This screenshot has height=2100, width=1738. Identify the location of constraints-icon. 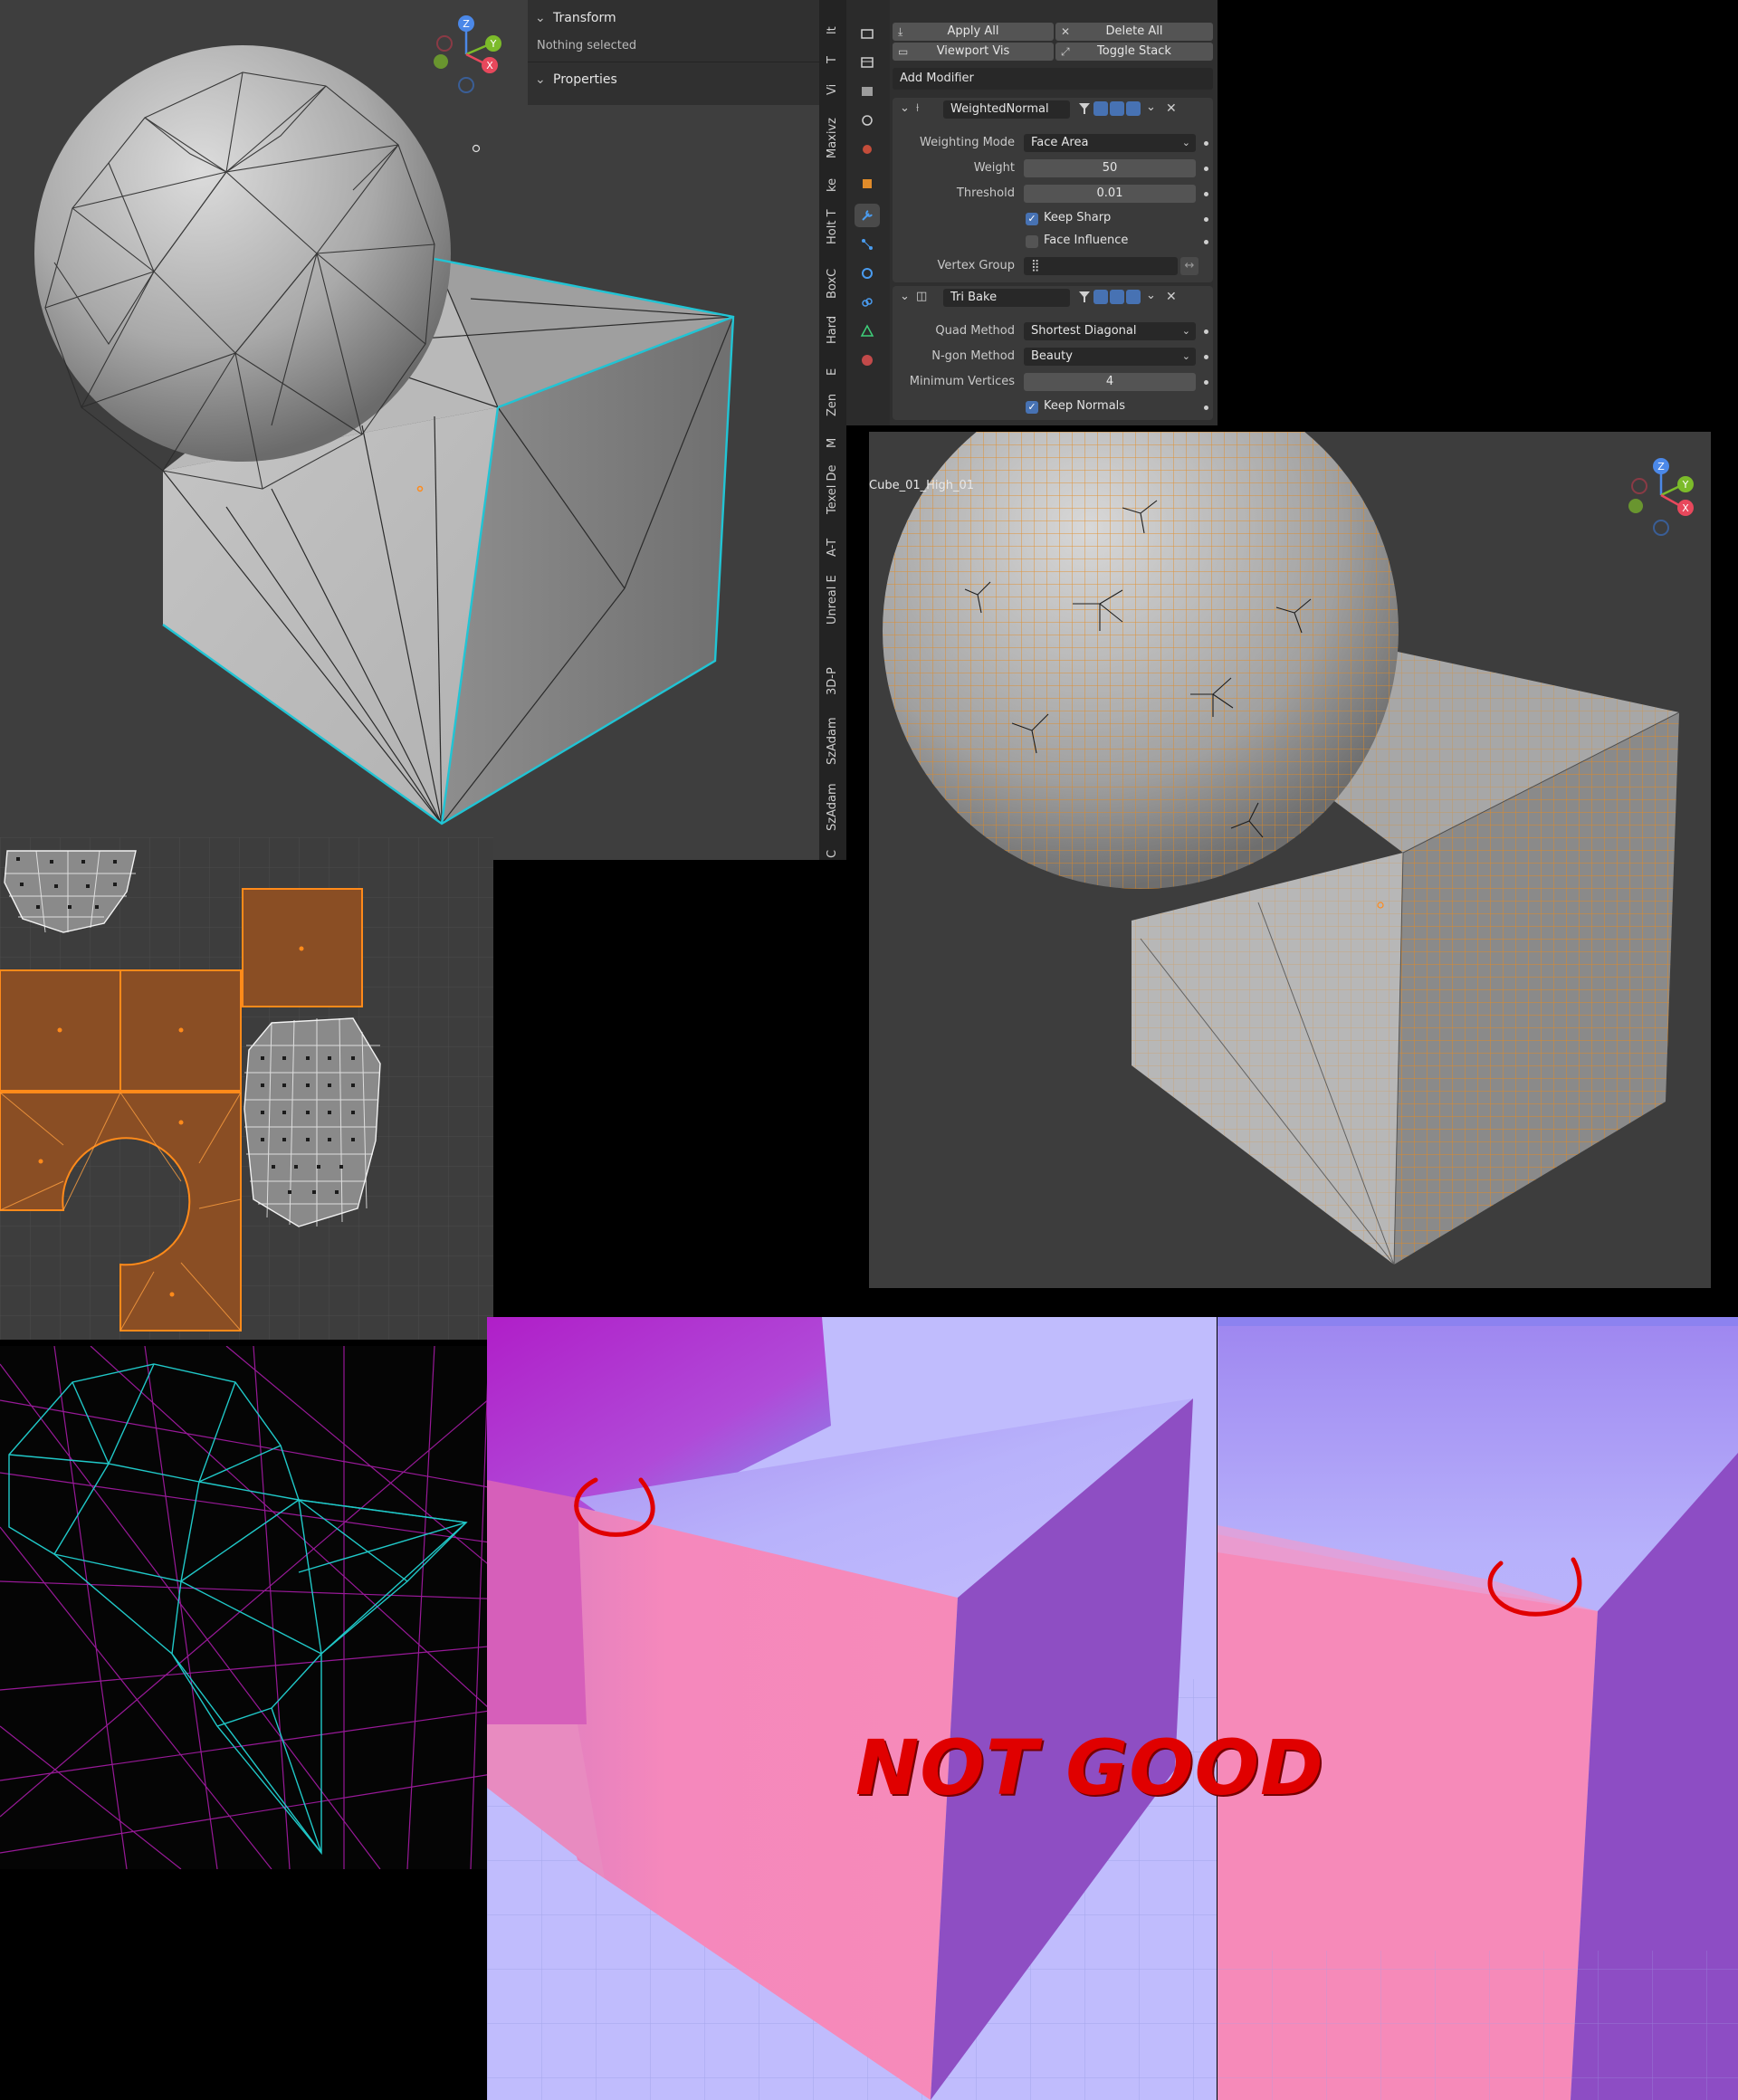
(867, 302).